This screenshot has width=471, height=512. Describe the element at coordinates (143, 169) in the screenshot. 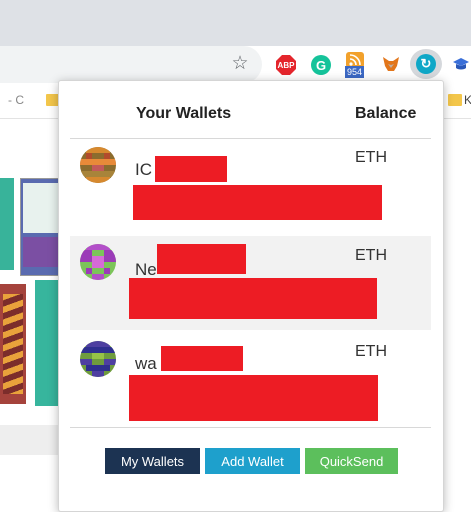

I see `wallet-name: IC` at that location.